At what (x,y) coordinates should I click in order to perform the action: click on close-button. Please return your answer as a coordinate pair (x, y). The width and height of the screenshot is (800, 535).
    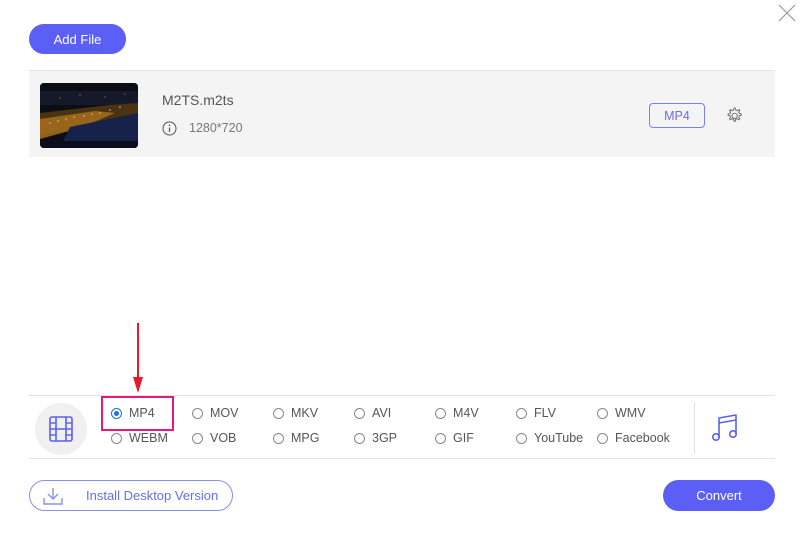
    Looking at the image, I should click on (787, 13).